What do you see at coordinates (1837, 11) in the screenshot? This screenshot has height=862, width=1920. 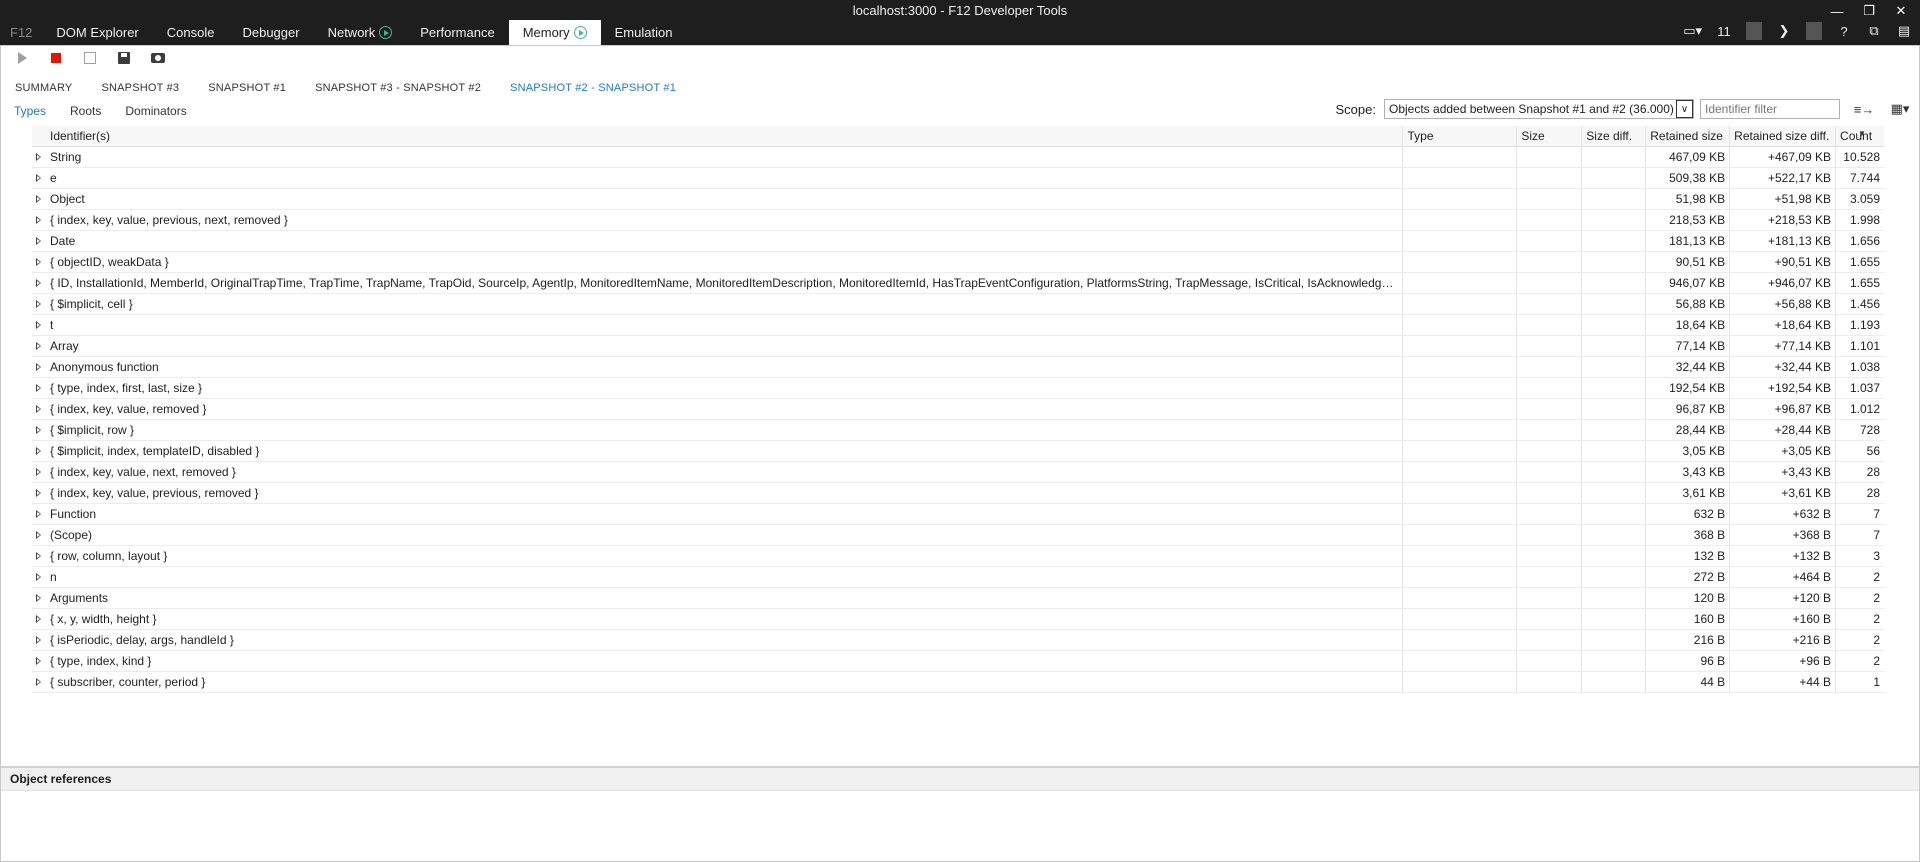 I see `minimize-icon: —` at bounding box center [1837, 11].